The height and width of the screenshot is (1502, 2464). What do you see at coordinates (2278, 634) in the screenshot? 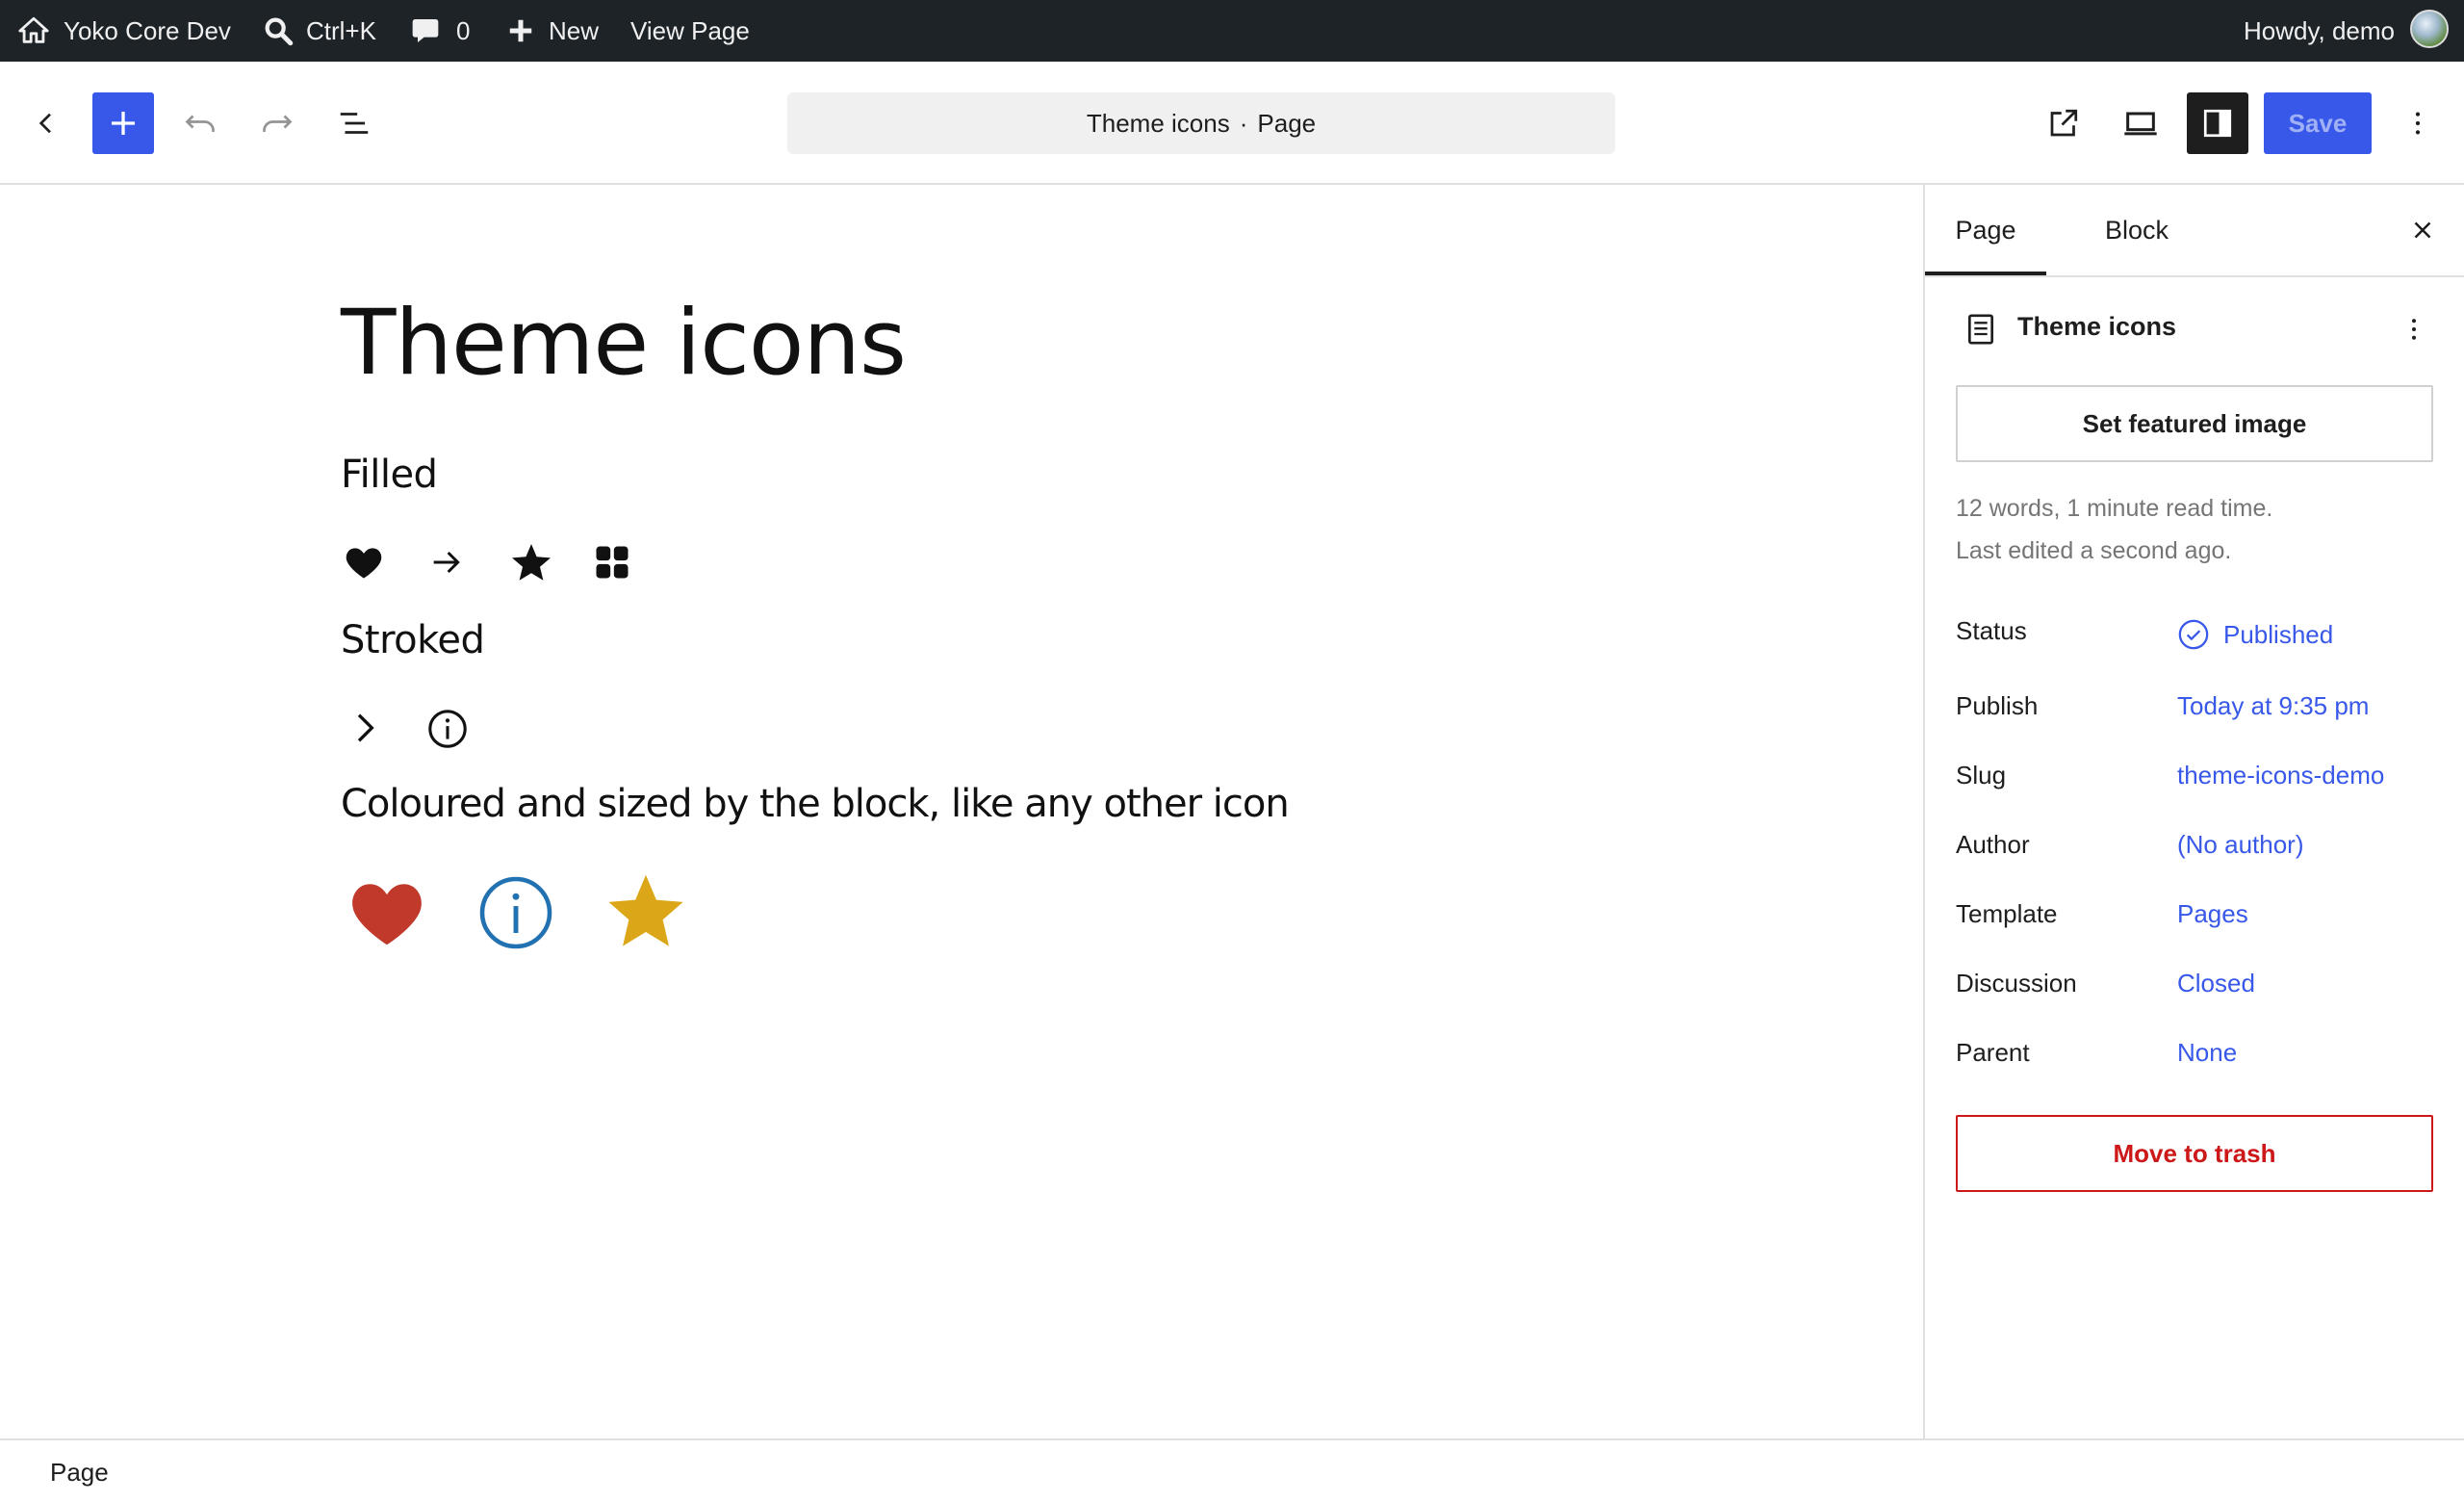
I see `status-text: Published` at bounding box center [2278, 634].